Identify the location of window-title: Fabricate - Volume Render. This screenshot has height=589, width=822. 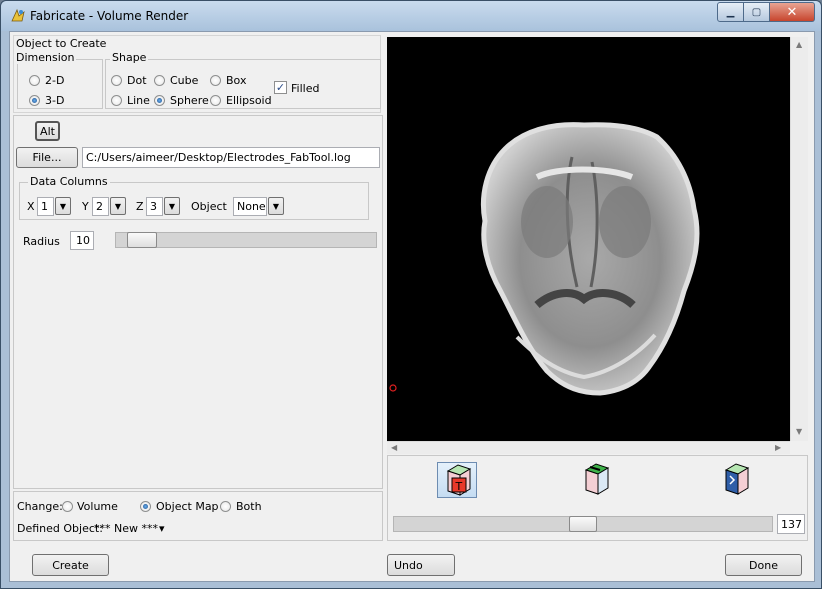
(109, 16).